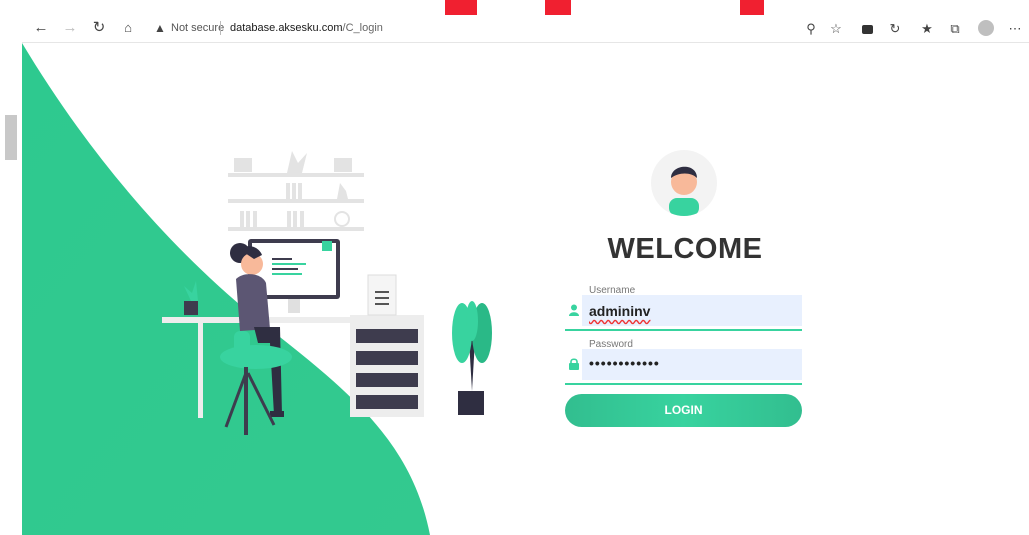  I want to click on url-domain: database.aksesku.com, so click(286, 28).